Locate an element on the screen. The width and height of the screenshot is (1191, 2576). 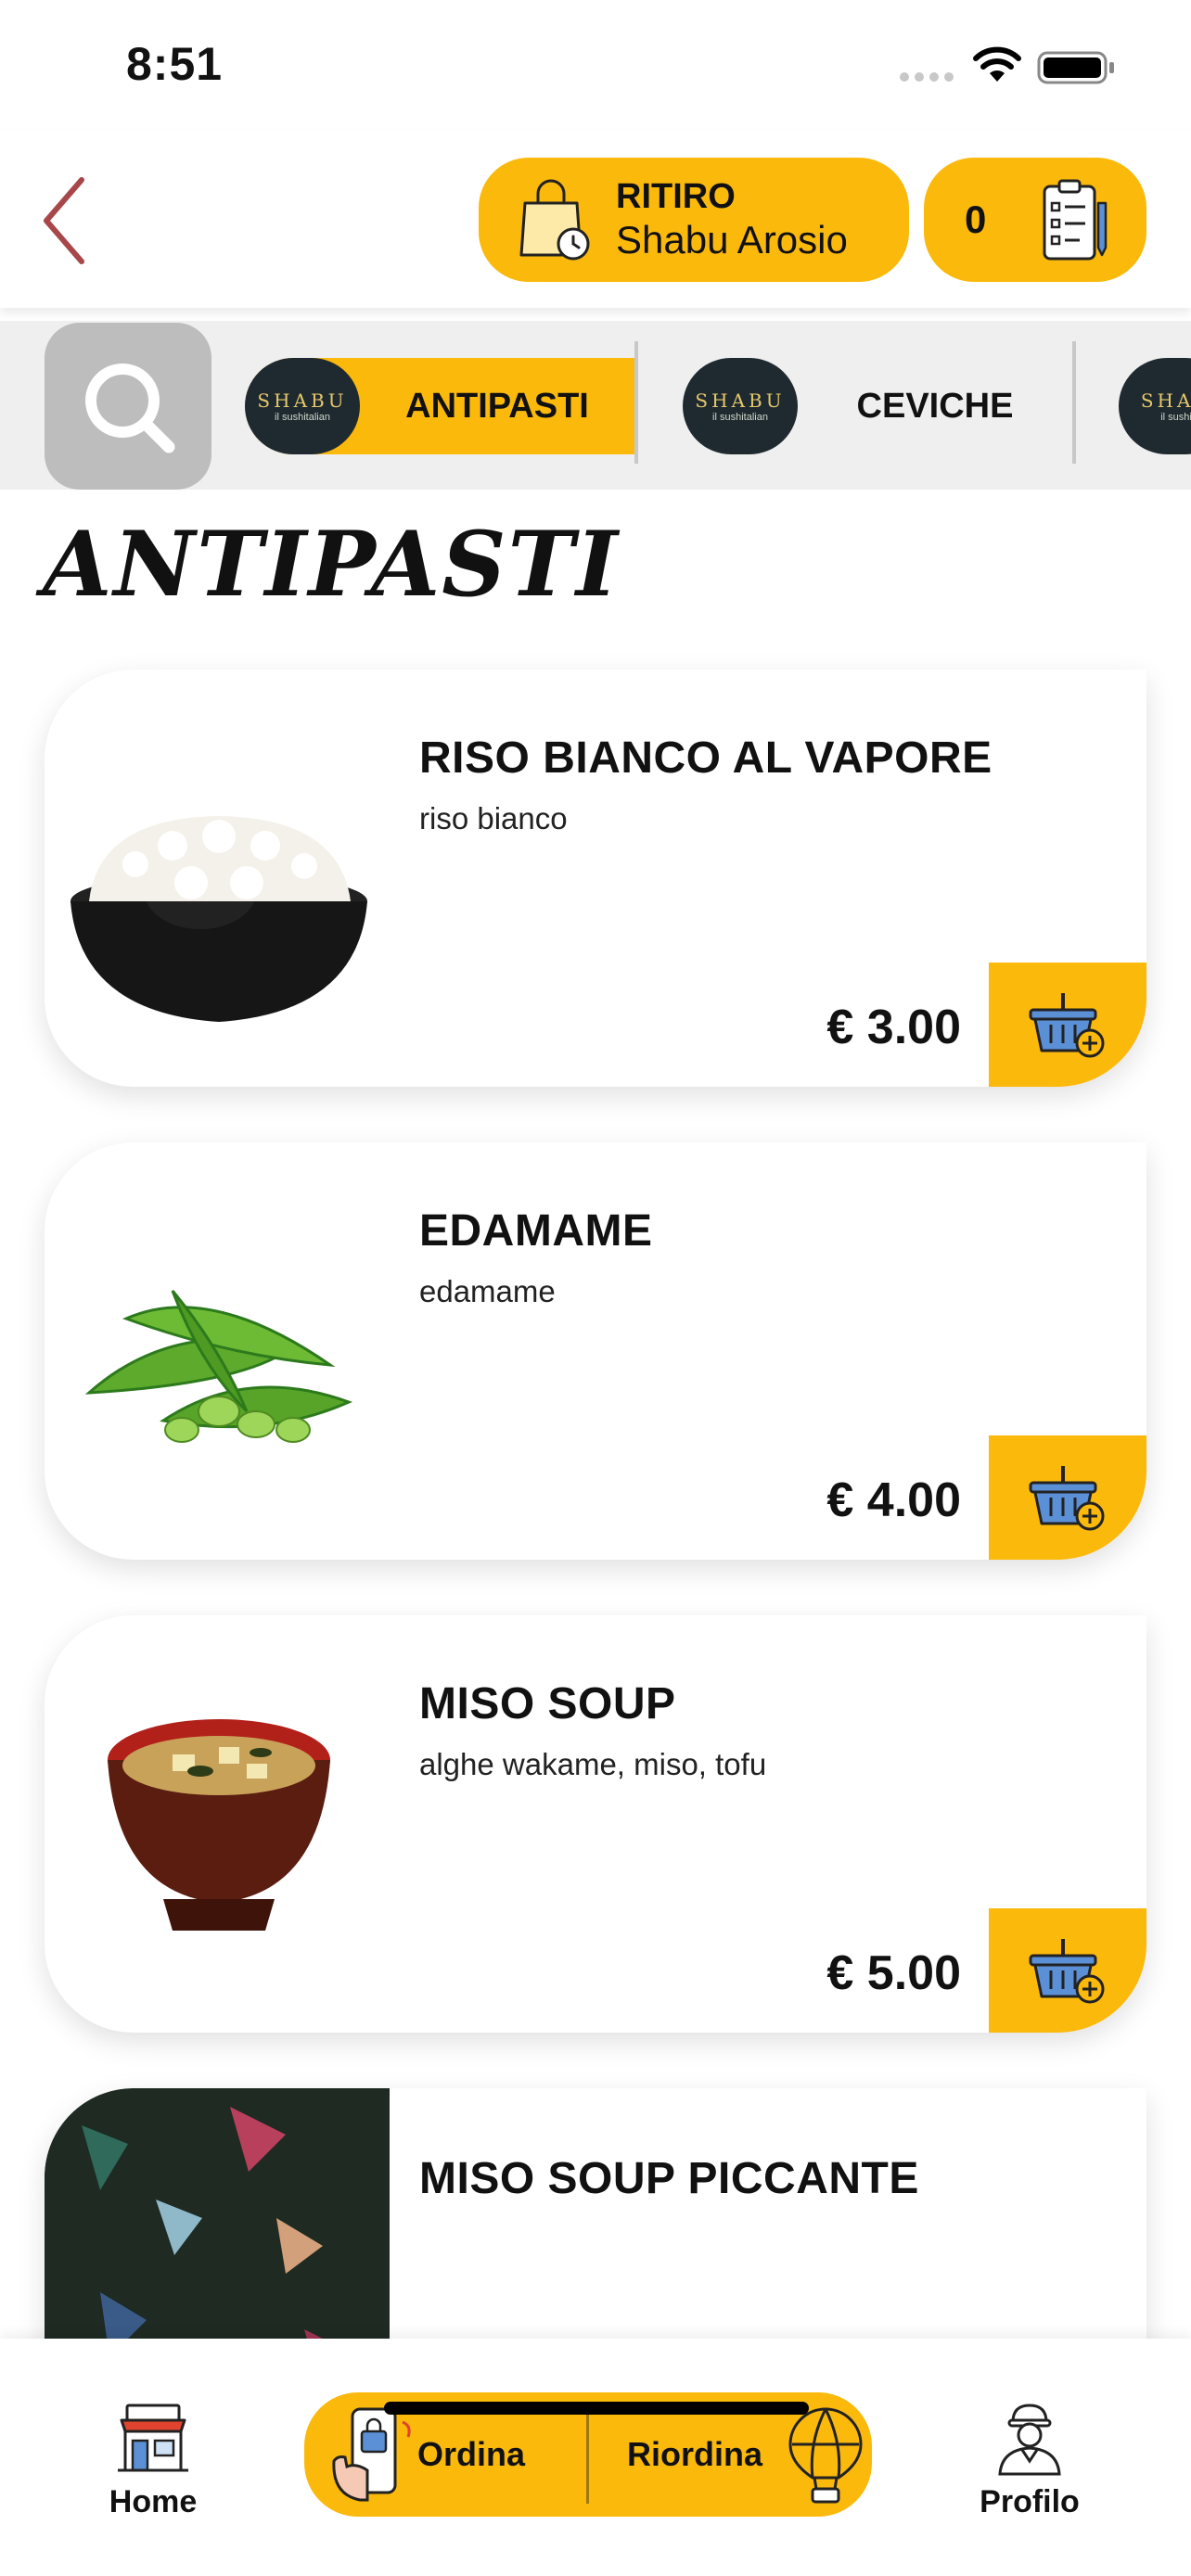
hot-air-balloon-icon is located at coordinates (825, 2455).